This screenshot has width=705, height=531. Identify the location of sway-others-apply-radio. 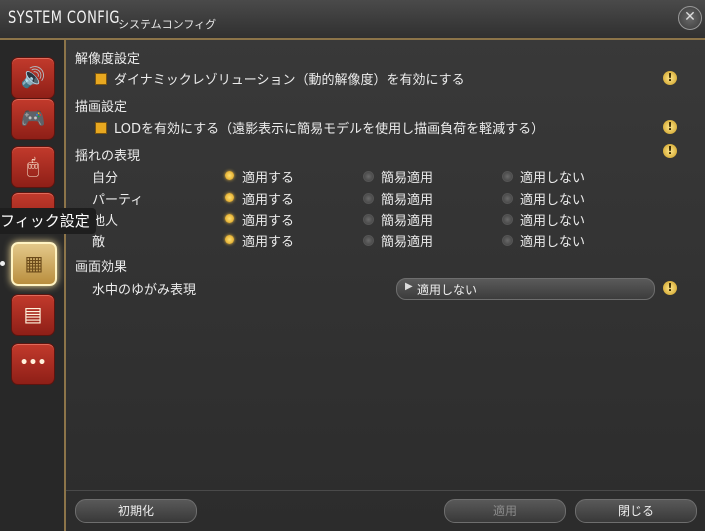
(229, 218).